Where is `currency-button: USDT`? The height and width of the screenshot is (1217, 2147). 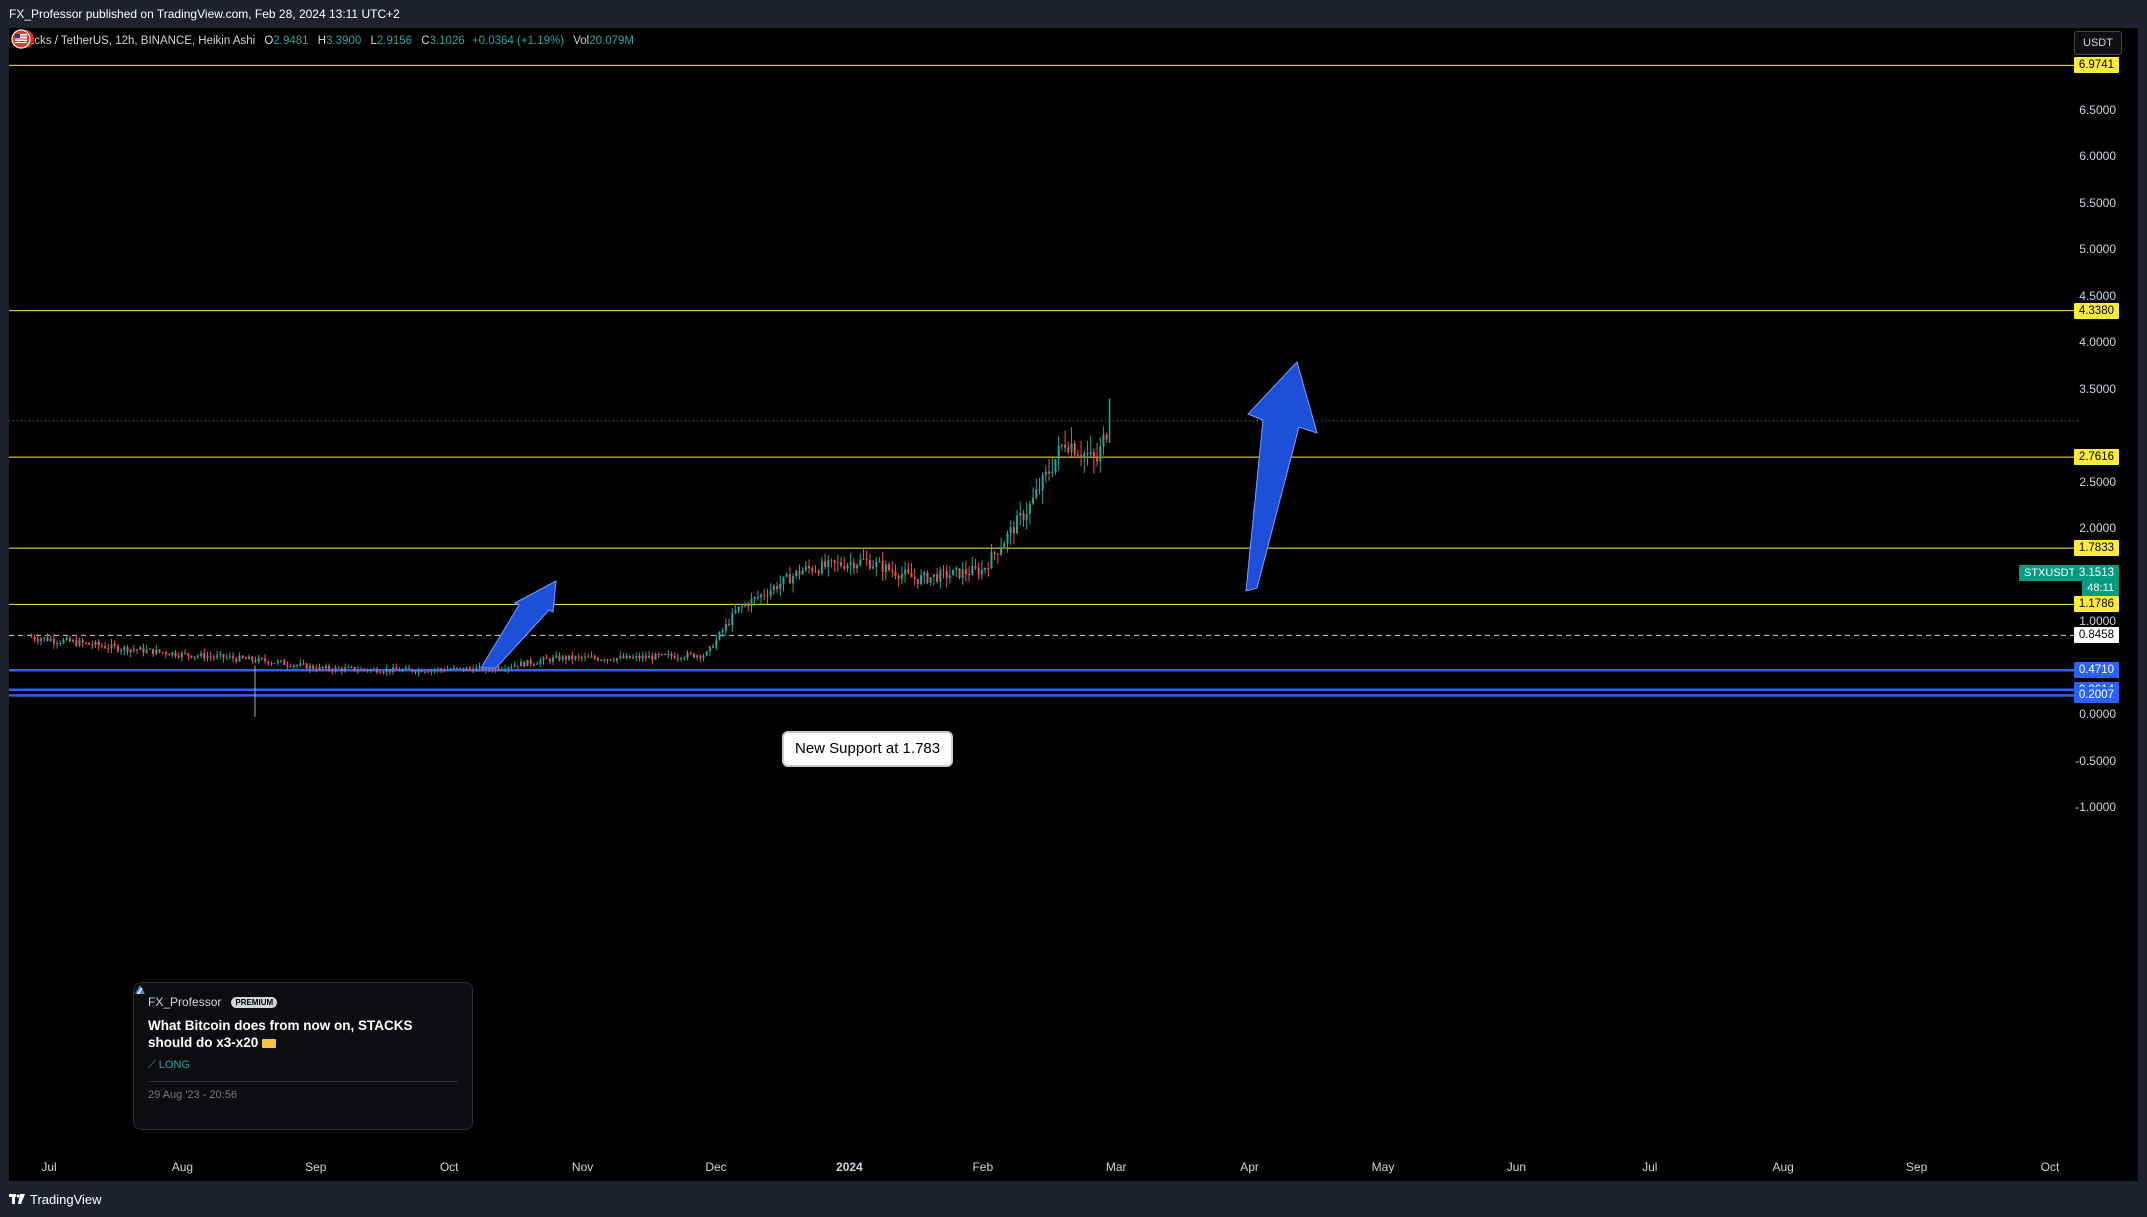 currency-button: USDT is located at coordinates (2098, 43).